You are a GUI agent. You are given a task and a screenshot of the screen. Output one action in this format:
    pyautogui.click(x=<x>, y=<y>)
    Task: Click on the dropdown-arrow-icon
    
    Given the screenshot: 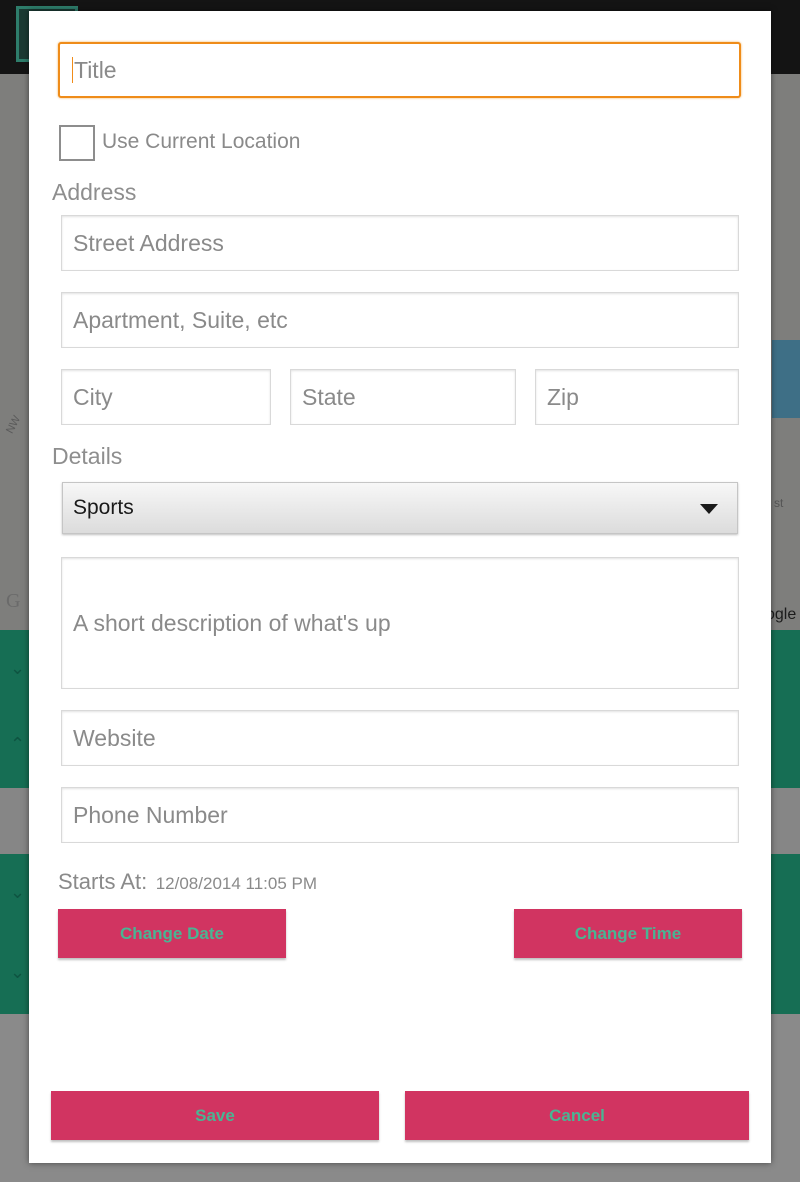 What is the action you would take?
    pyautogui.click(x=709, y=509)
    